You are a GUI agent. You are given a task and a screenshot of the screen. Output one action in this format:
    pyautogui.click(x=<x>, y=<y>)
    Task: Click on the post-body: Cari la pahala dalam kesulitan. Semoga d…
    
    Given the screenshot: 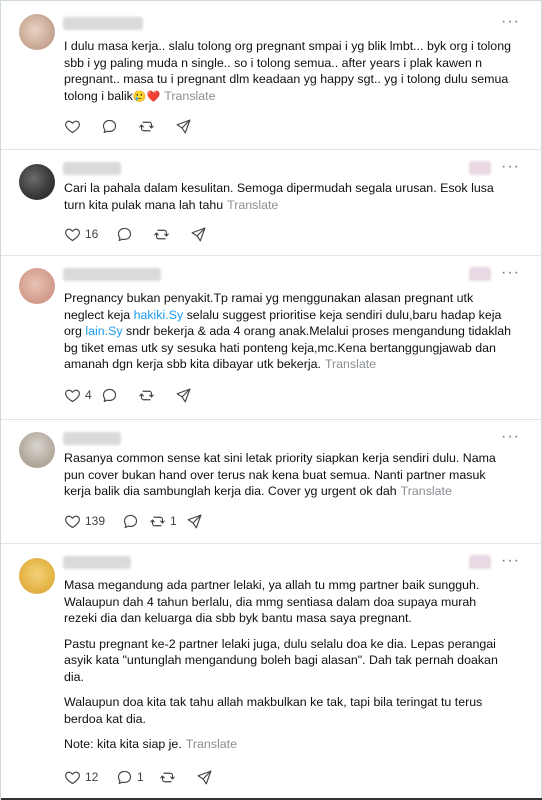 What is the action you would take?
    pyautogui.click(x=279, y=196)
    